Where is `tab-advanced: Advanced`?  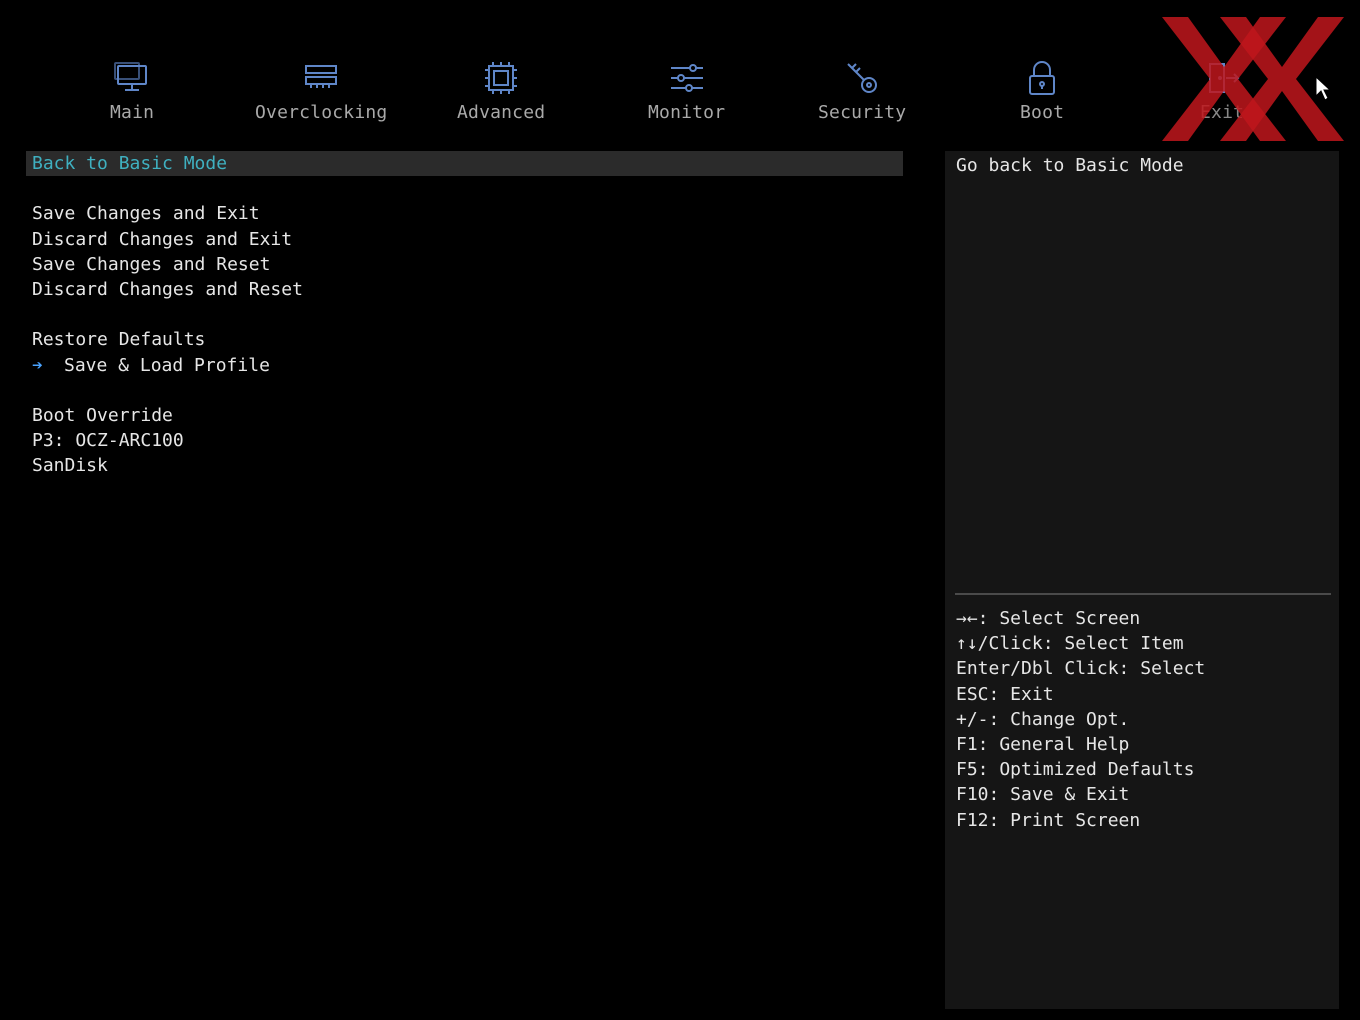 tab-advanced: Advanced is located at coordinates (501, 90).